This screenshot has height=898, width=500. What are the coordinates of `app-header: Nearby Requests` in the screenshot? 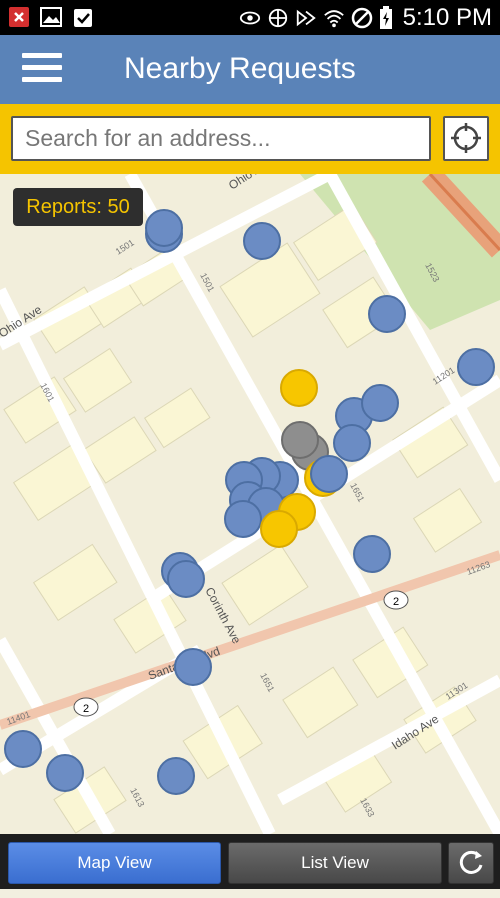 It's located at (250, 69).